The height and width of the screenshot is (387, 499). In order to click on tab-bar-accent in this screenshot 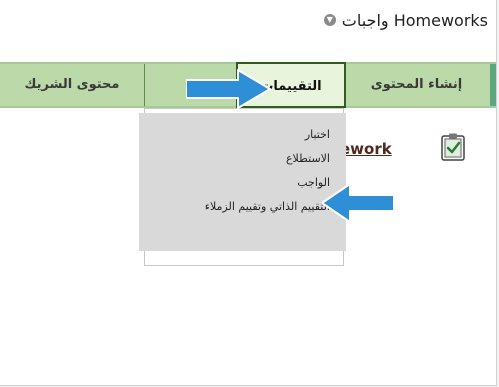, I will do `click(493, 85)`.